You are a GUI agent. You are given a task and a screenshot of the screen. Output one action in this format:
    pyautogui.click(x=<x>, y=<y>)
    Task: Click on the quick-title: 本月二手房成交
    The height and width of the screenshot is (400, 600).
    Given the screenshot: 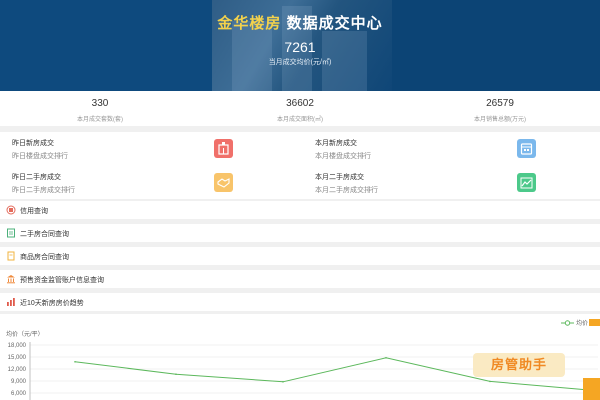 What is the action you would take?
    pyautogui.click(x=339, y=177)
    